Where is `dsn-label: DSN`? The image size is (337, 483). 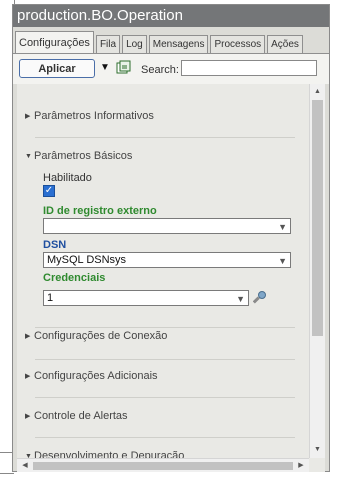
dsn-label: DSN is located at coordinates (55, 245).